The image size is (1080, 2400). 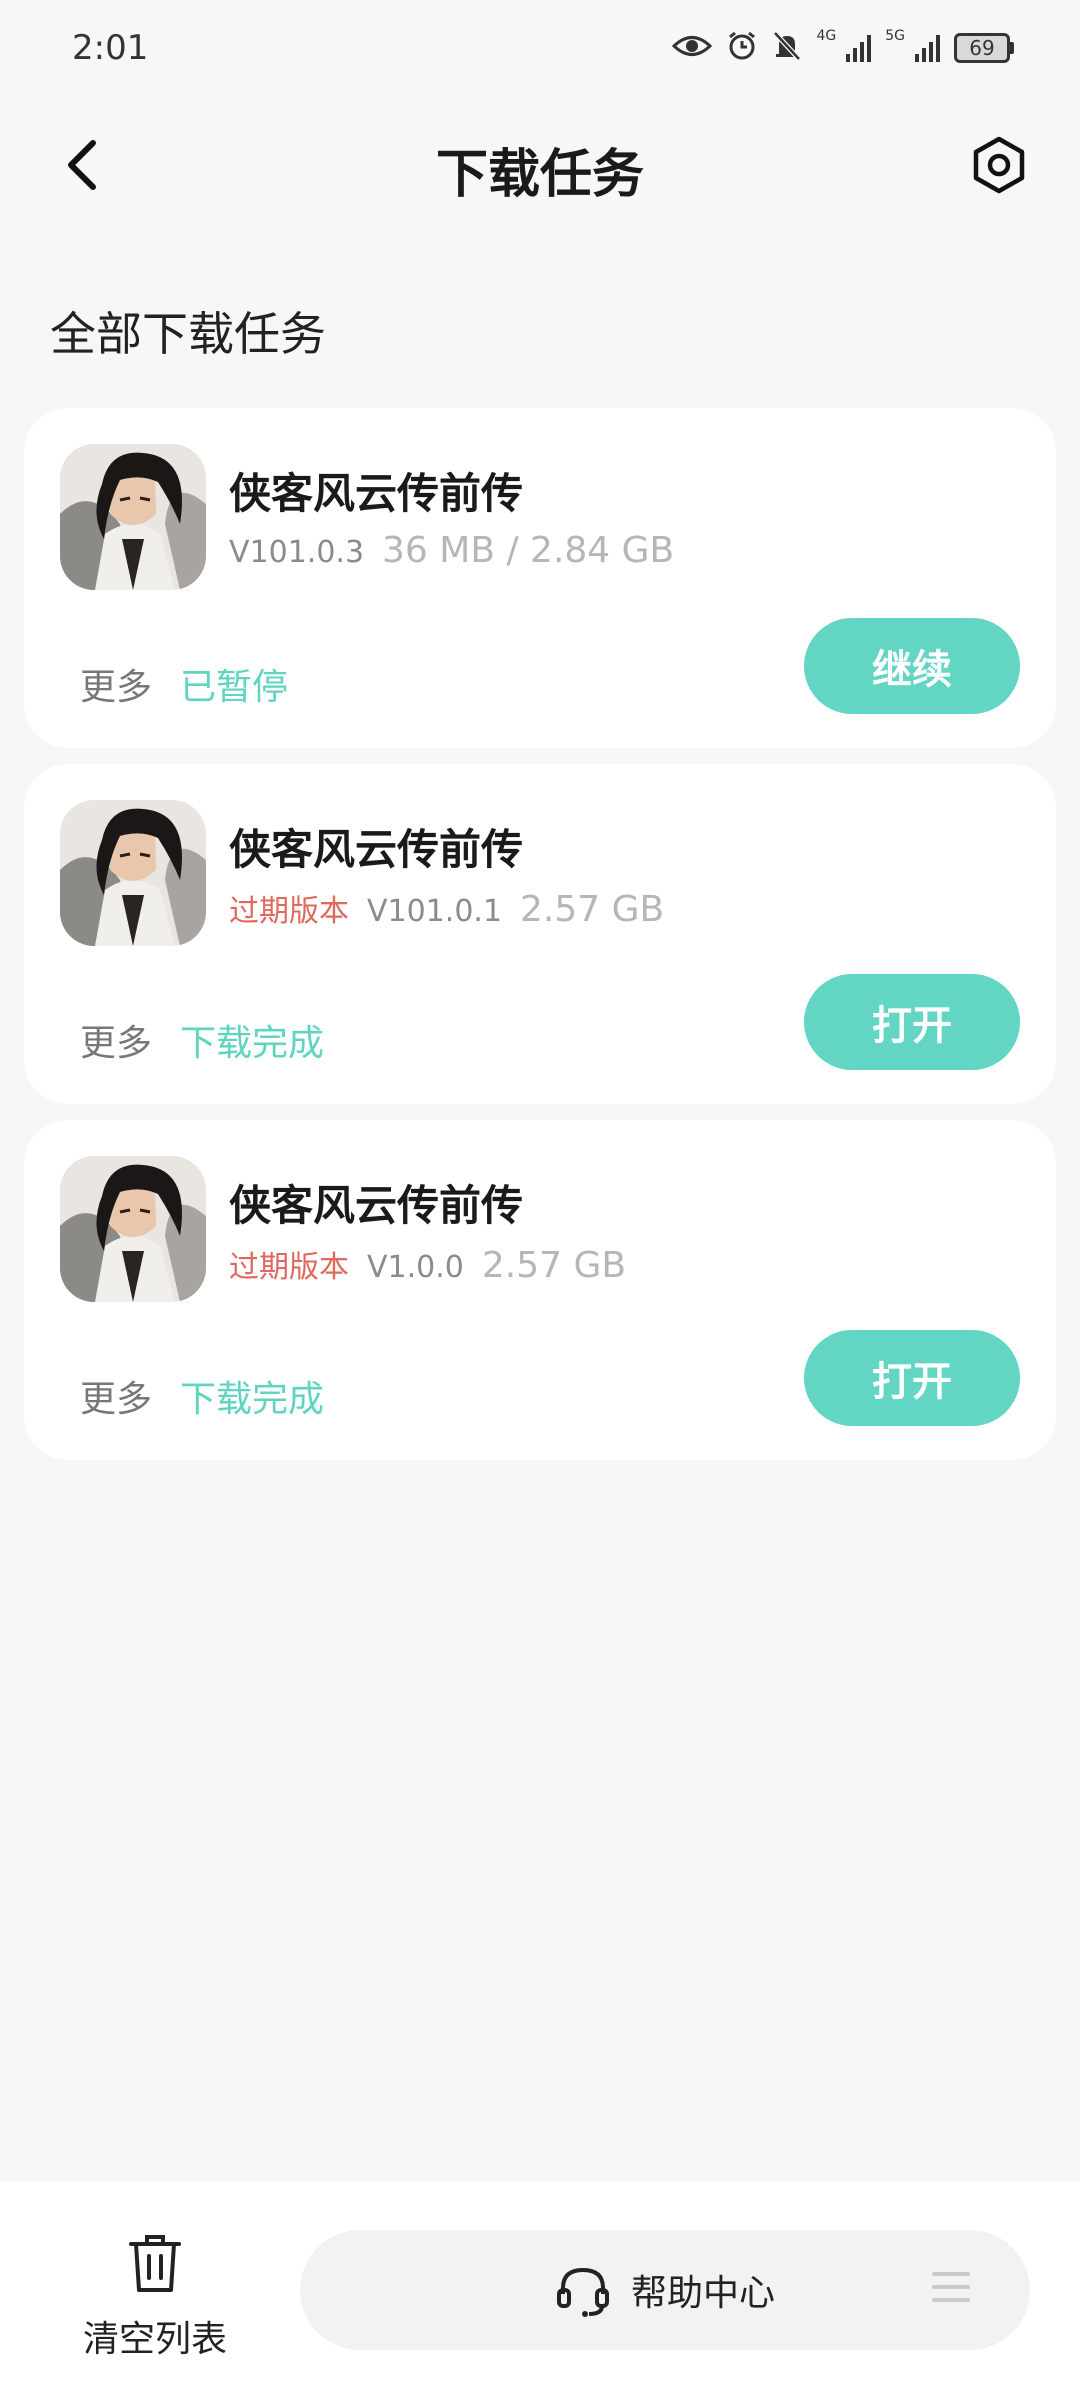 I want to click on alarm-icon, so click(x=742, y=48).